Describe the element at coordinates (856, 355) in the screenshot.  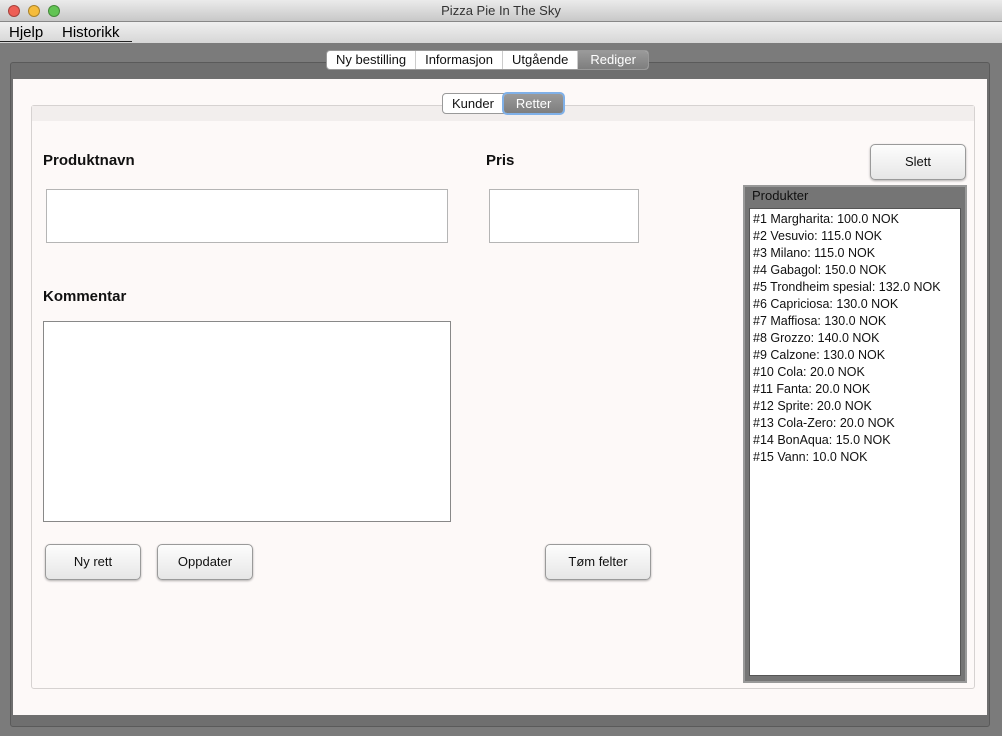
I see `product-list-item: #9 Calzone: 130.0 NOK` at that location.